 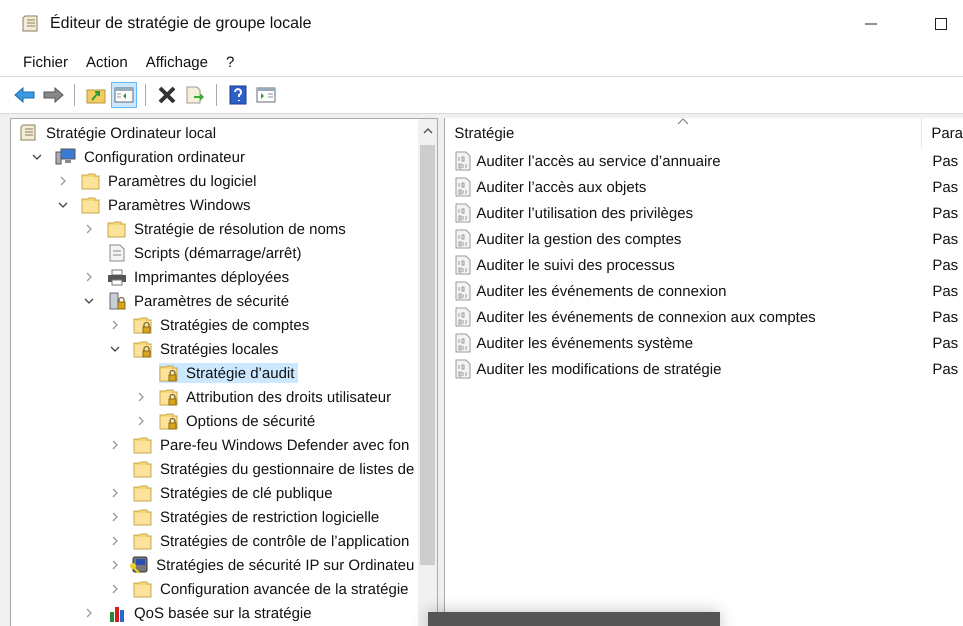 I want to click on tree-item: Attribution des droits utilisateur, so click(x=277, y=397).